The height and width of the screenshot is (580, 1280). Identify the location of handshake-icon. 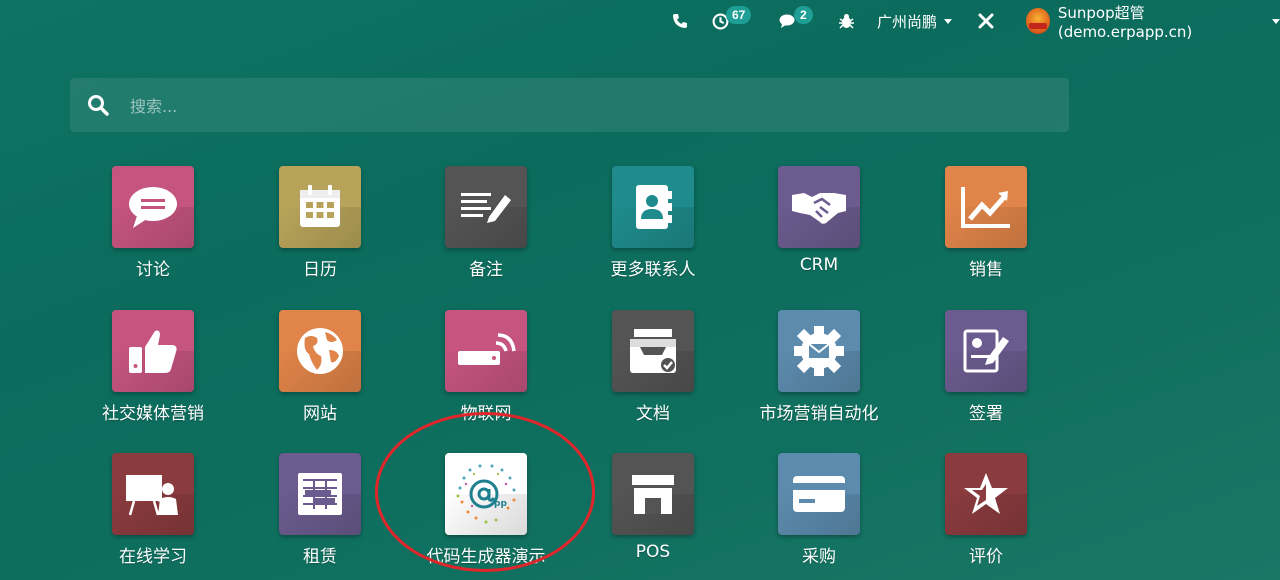
(819, 208).